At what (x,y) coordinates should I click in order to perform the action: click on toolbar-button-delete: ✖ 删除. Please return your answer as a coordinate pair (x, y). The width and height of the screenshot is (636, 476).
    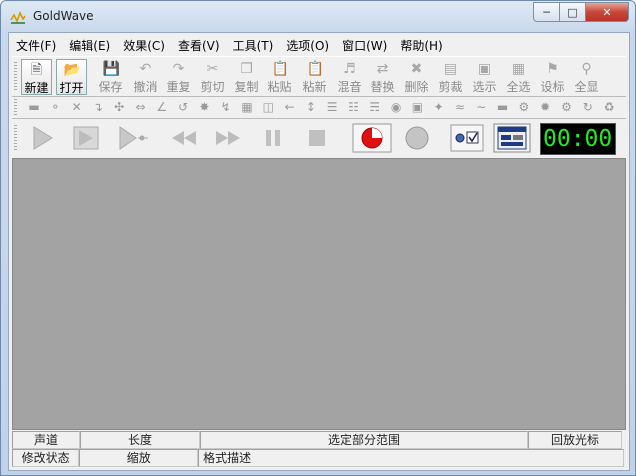
    Looking at the image, I should click on (416, 77).